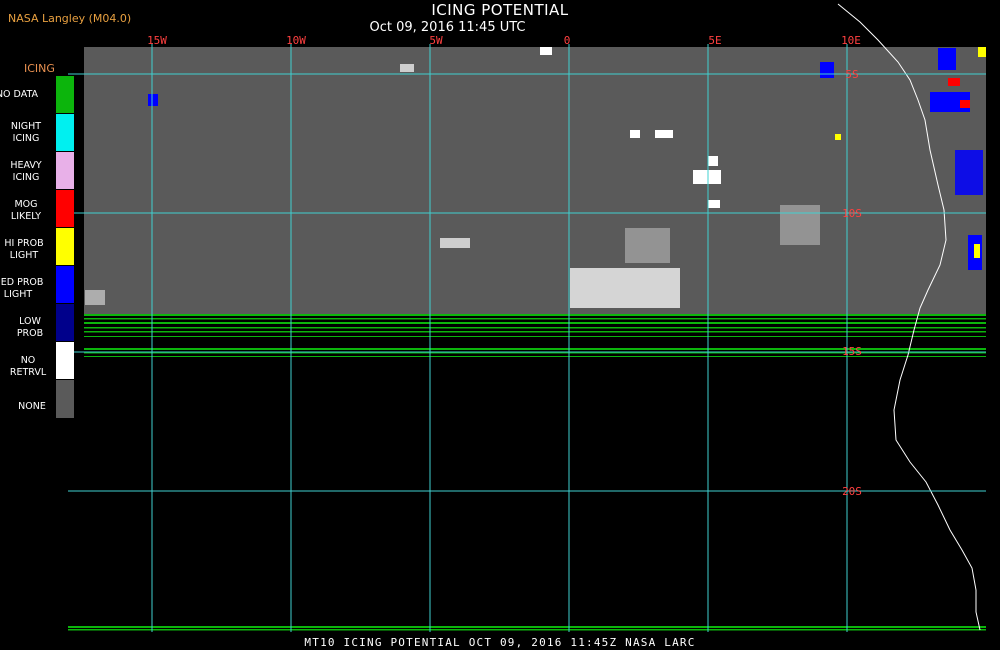 This screenshot has height=650, width=1000. I want to click on legend-label-night-icing: NIGHT ICING, so click(26, 132).